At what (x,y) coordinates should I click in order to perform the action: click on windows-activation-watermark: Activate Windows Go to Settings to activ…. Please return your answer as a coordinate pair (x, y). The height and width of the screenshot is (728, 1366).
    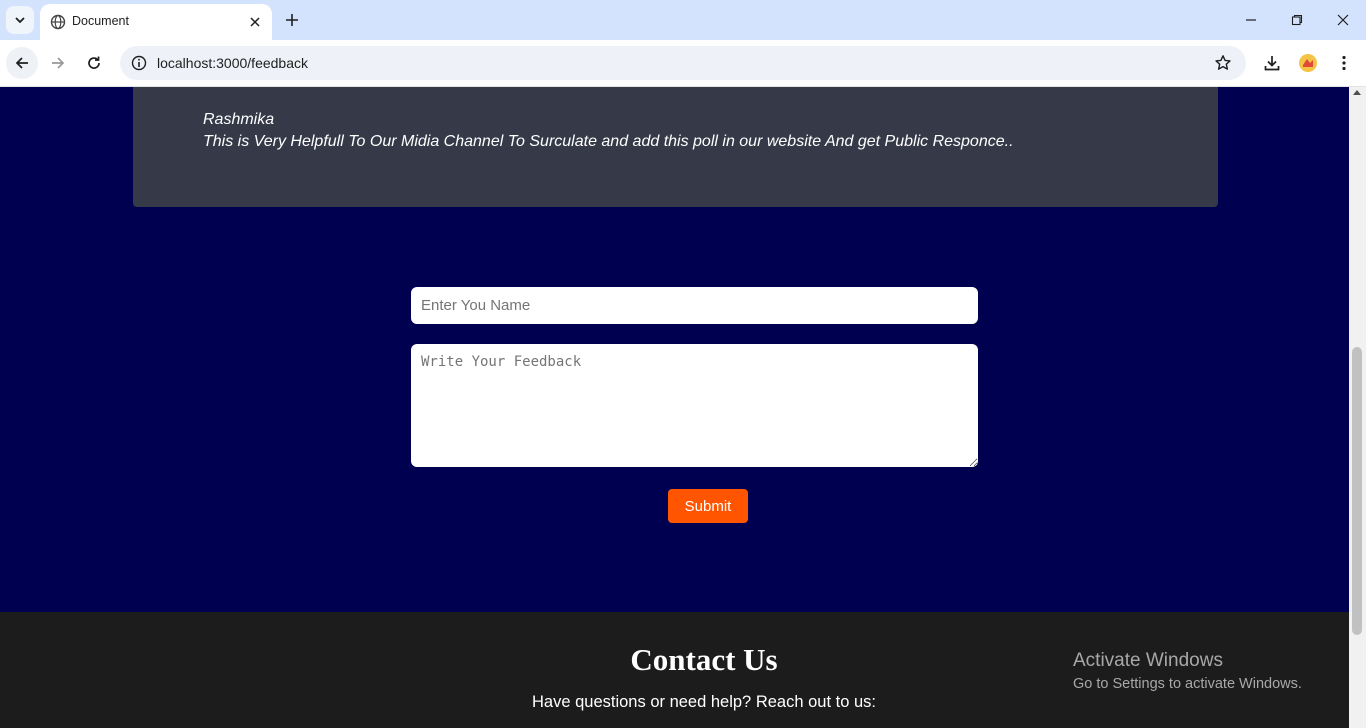
    Looking at the image, I should click on (1187, 671).